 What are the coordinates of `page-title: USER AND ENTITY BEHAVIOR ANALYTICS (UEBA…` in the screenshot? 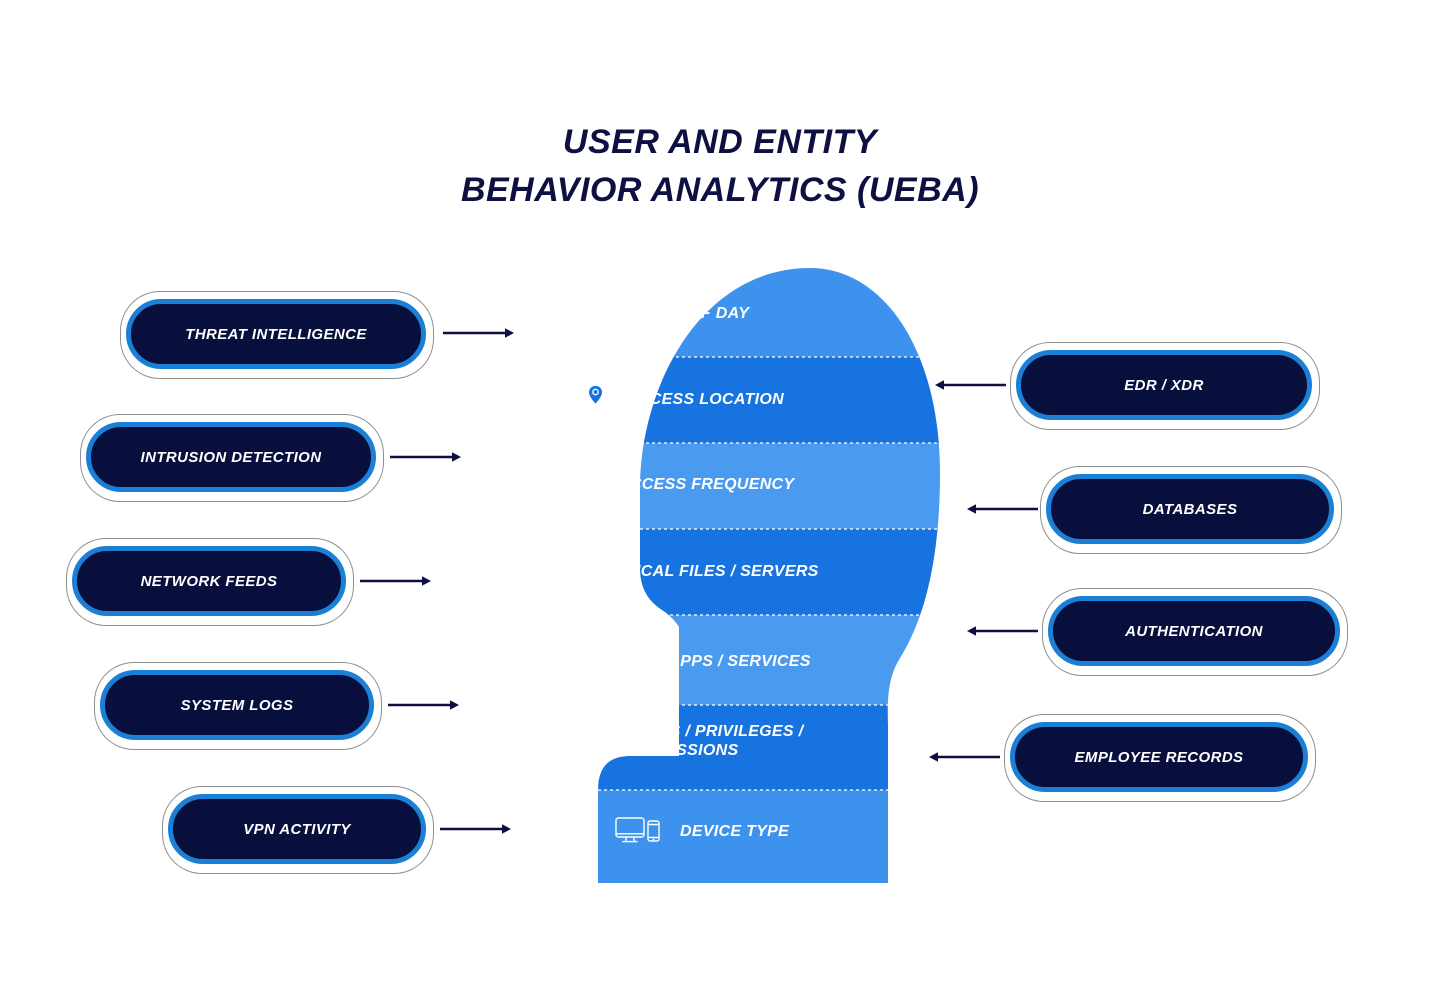 It's located at (720, 166).